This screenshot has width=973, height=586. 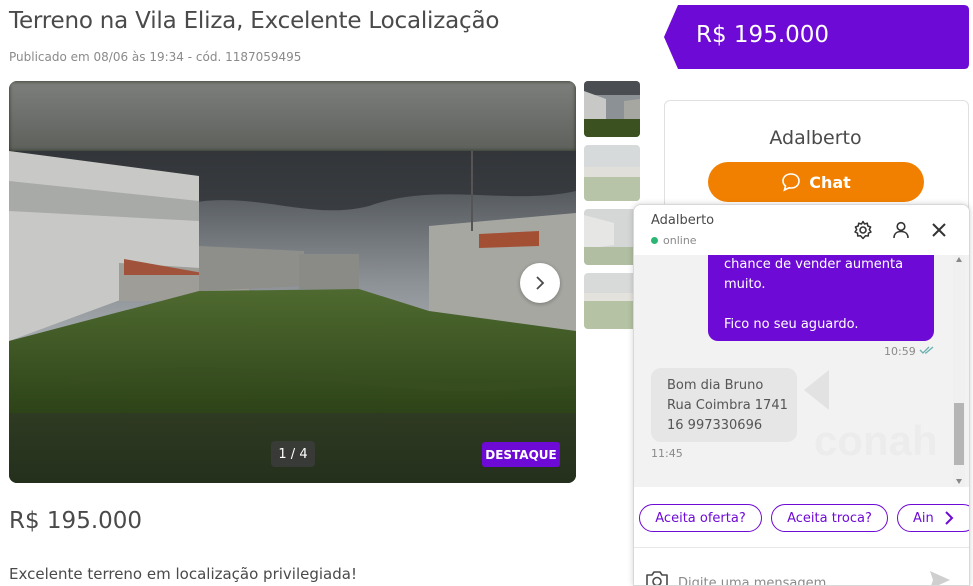 What do you see at coordinates (680, 240) in the screenshot?
I see `online-status-text: online` at bounding box center [680, 240].